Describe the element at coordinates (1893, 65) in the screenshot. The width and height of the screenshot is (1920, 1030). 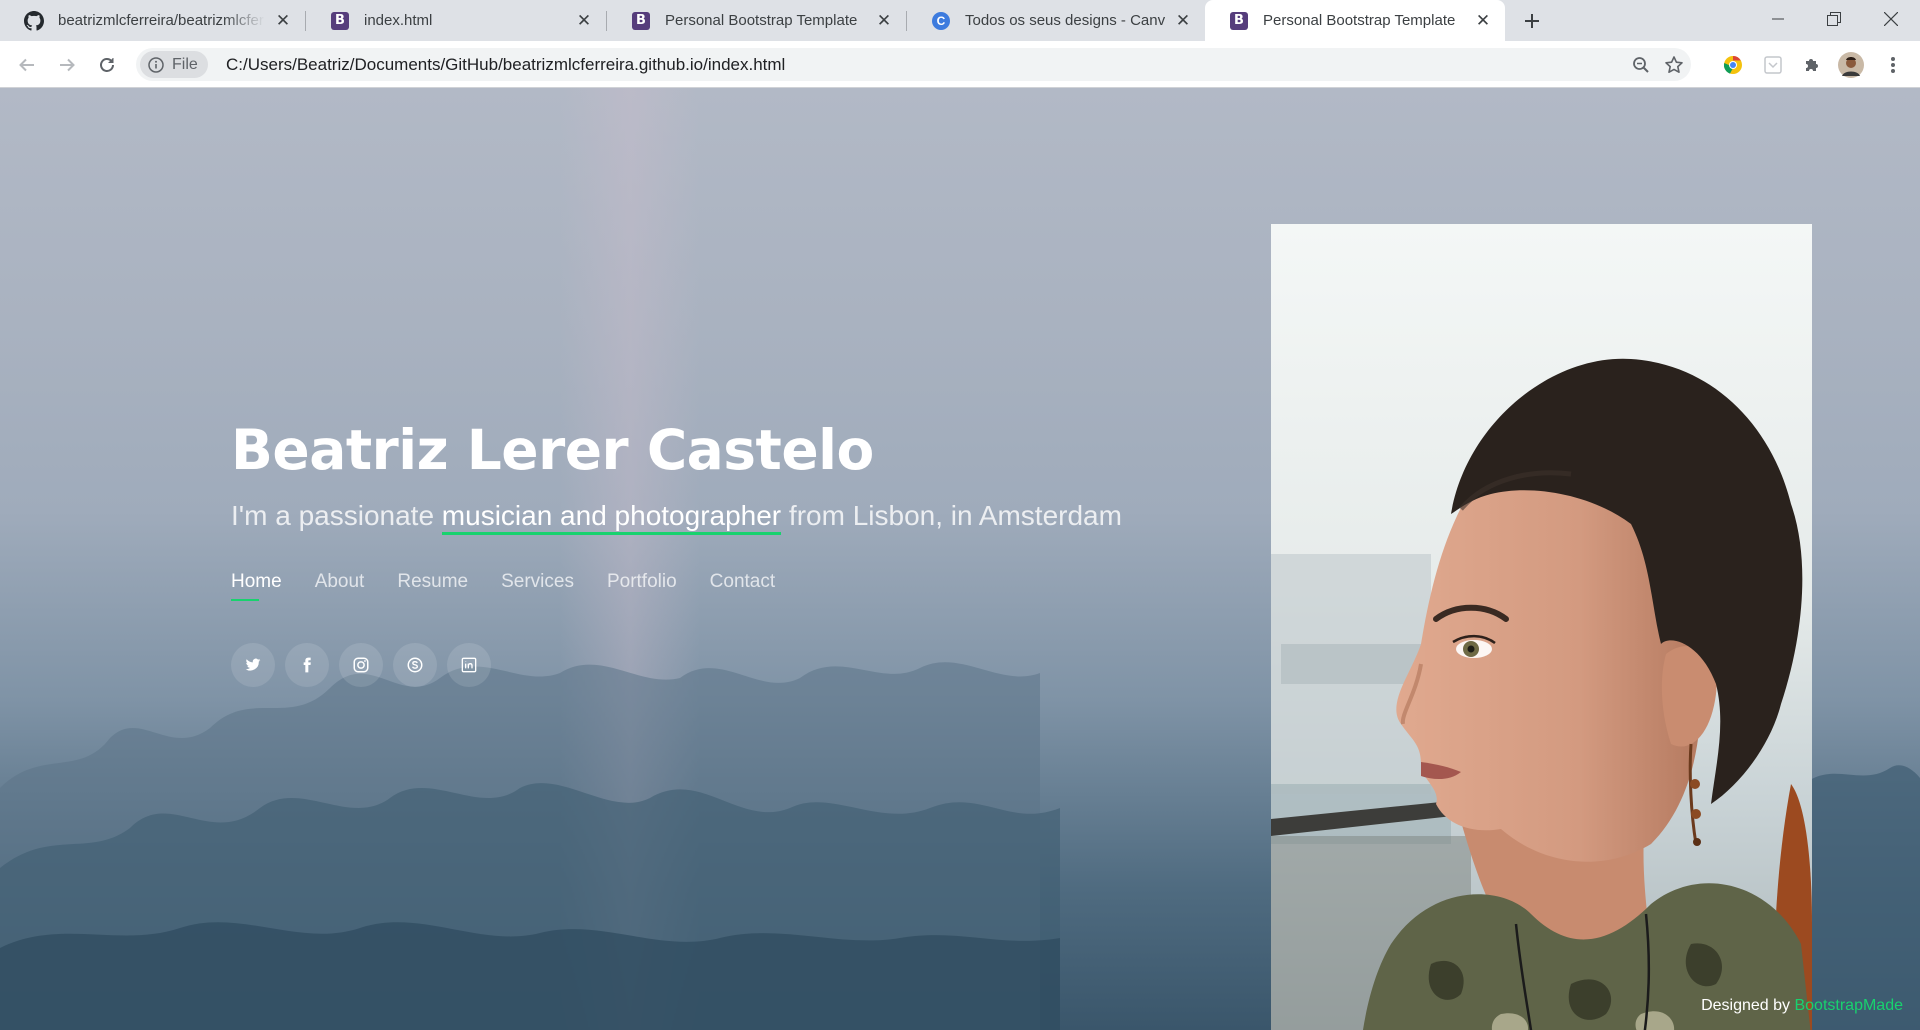
I see `menu-kebab-icon` at that location.